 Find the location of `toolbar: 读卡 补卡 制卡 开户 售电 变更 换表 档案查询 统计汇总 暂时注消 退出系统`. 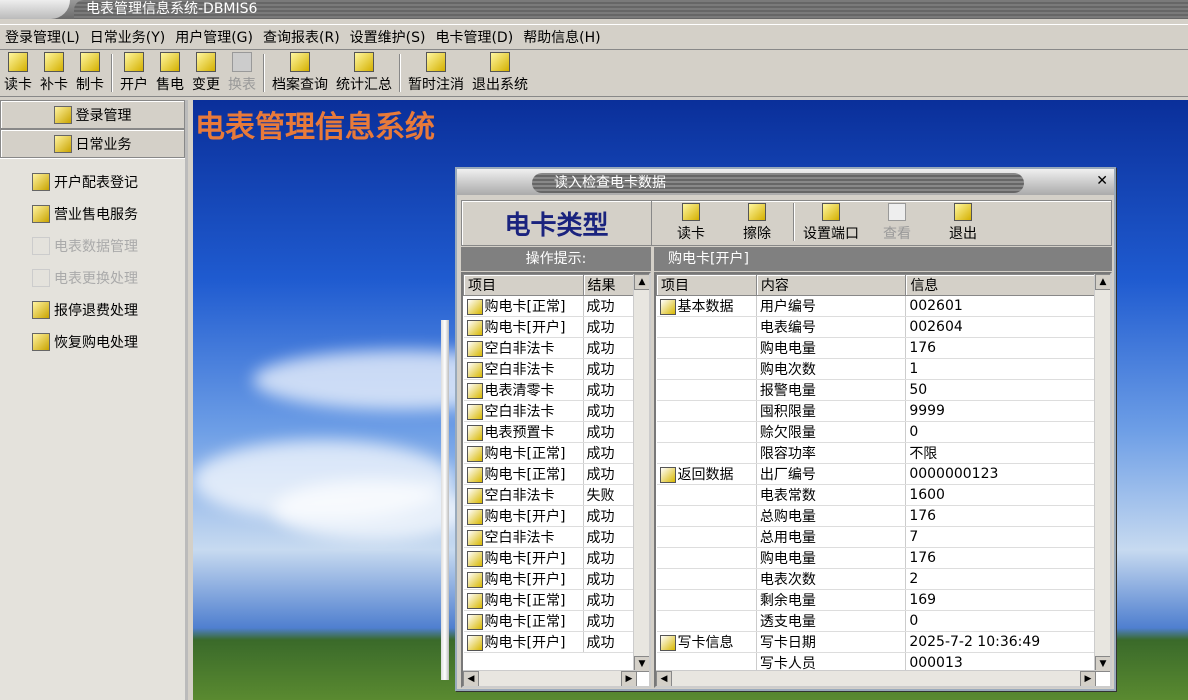

toolbar: 读卡 补卡 制卡 开户 售电 变更 换表 档案查询 统计汇总 暂时注消 退出系统 is located at coordinates (594, 74).